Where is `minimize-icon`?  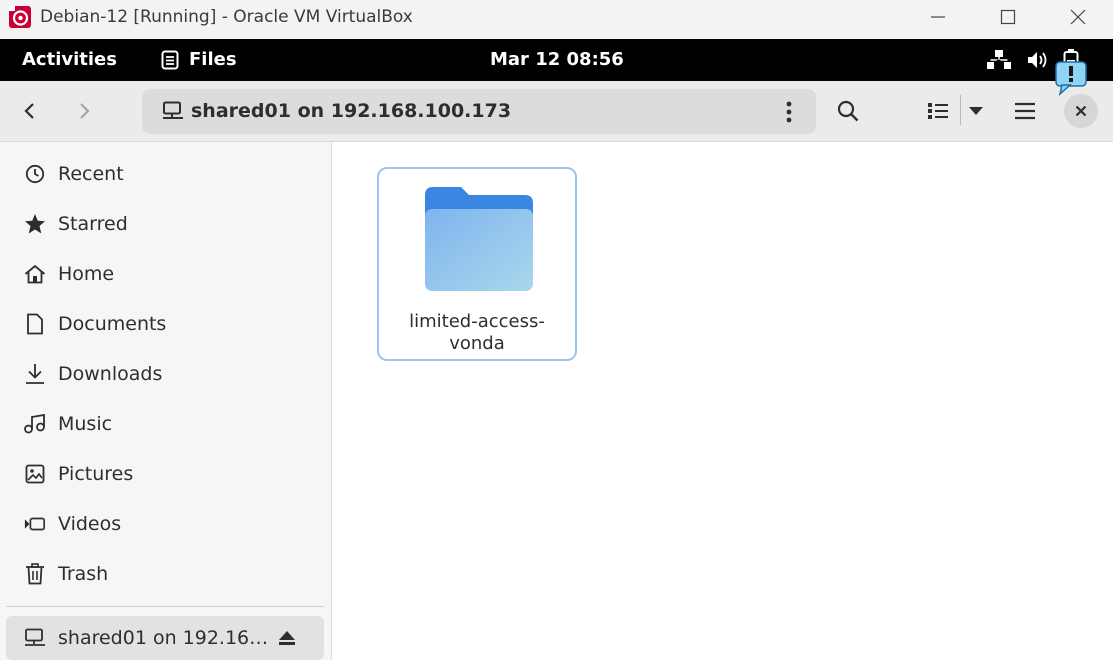
minimize-icon is located at coordinates (938, 17).